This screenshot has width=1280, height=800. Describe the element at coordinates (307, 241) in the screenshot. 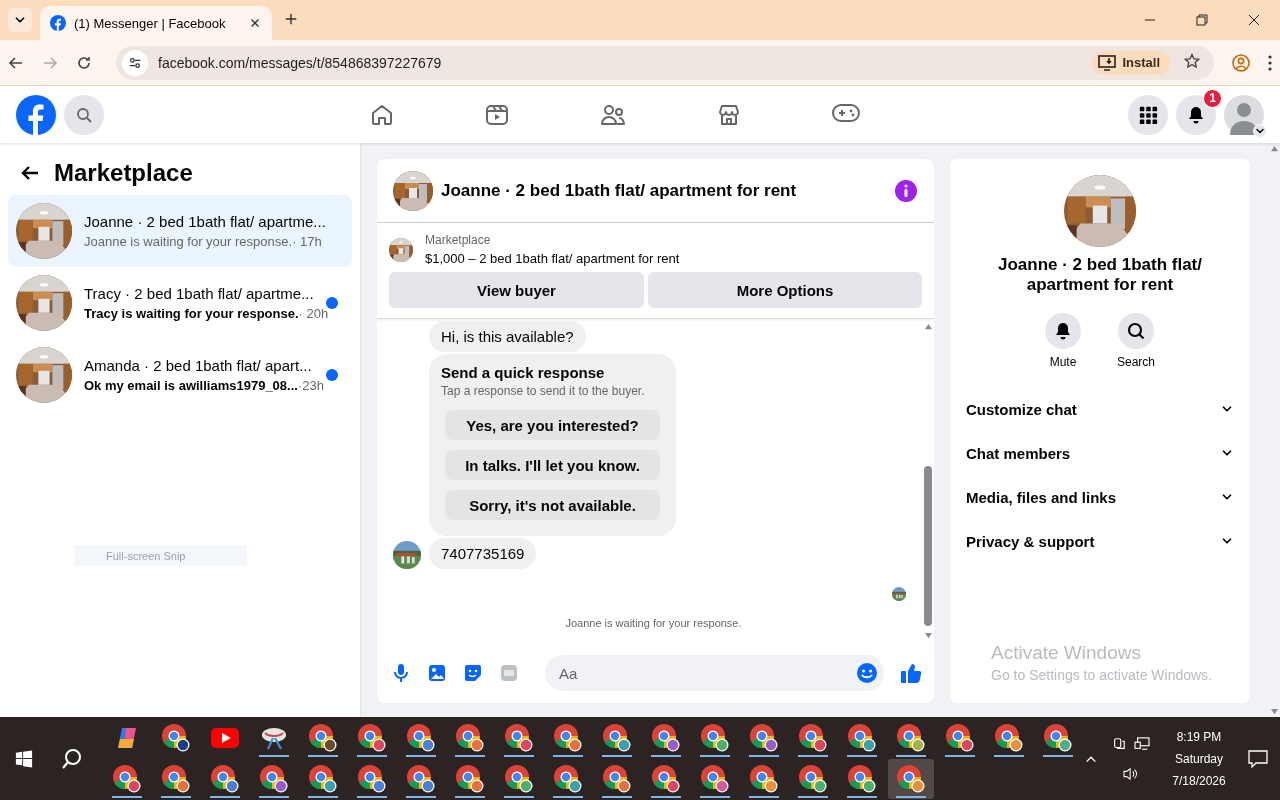

I see `timestamp: · 17h` at that location.